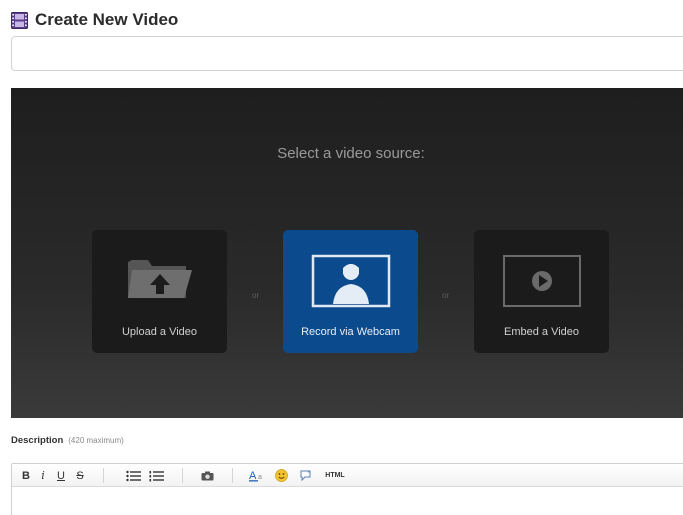  I want to click on description-row: Description (420 maximum), so click(67, 440).